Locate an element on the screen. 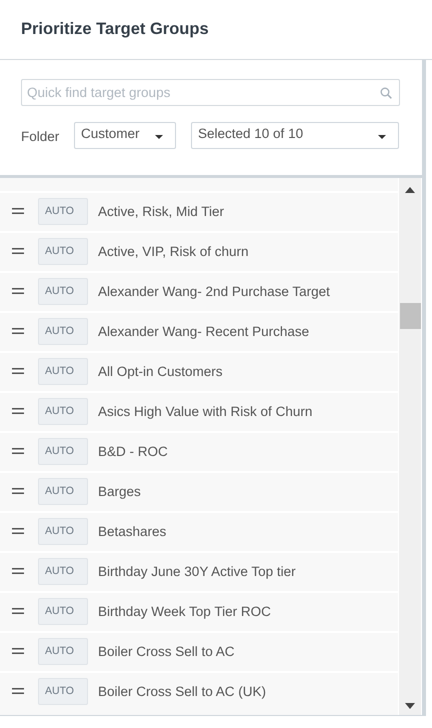 This screenshot has height=728, width=432. group-name: B&D - ROC is located at coordinates (133, 451).